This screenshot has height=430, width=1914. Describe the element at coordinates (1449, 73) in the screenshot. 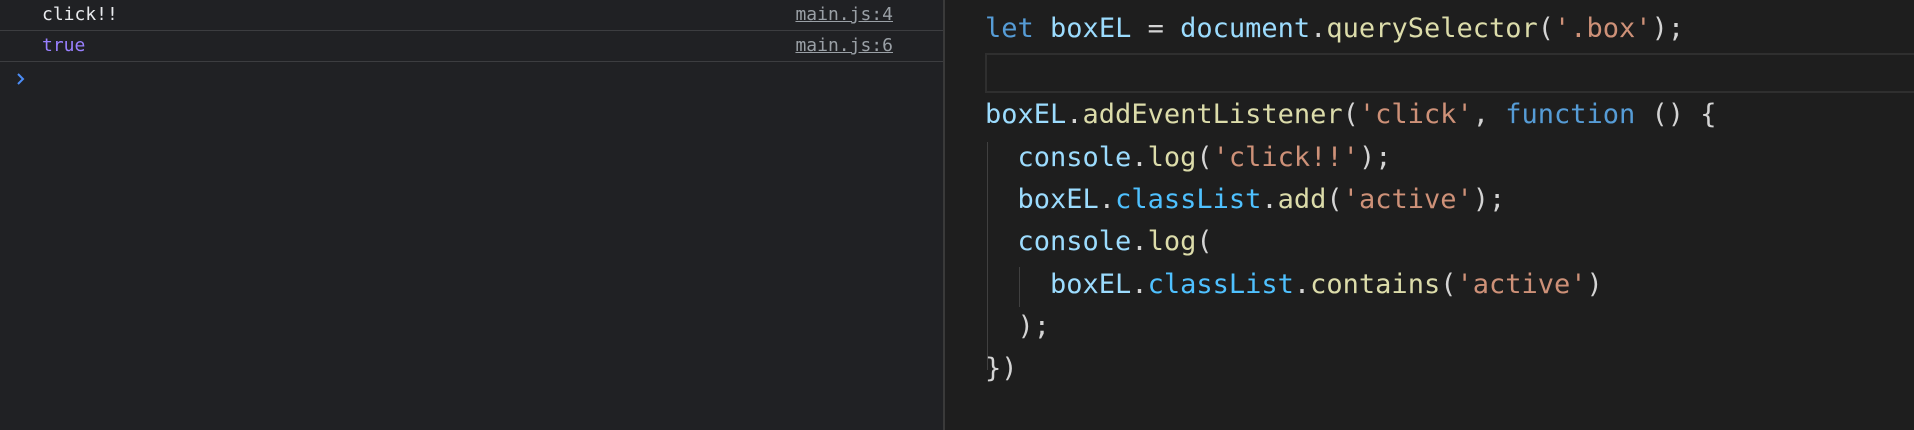

I see `current-line-highlight` at that location.